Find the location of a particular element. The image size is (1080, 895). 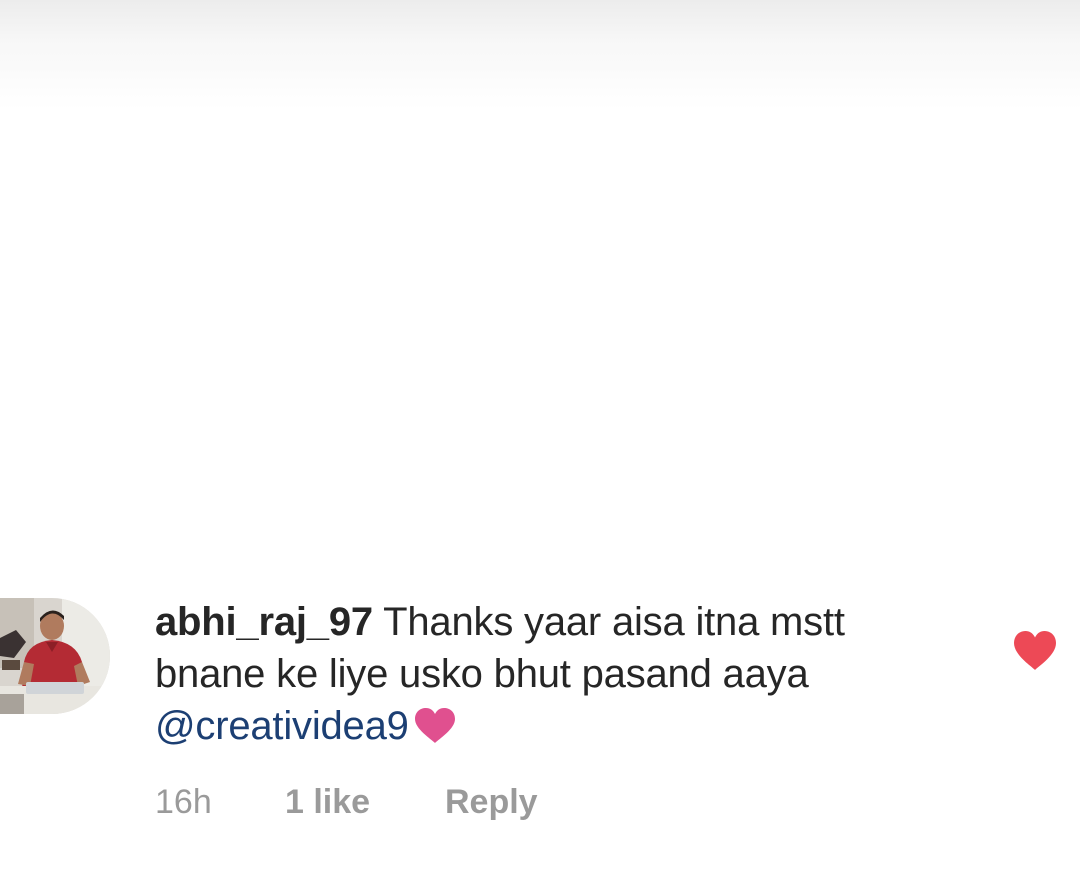

comment-line-3: @creatividea9 is located at coordinates (565, 729).